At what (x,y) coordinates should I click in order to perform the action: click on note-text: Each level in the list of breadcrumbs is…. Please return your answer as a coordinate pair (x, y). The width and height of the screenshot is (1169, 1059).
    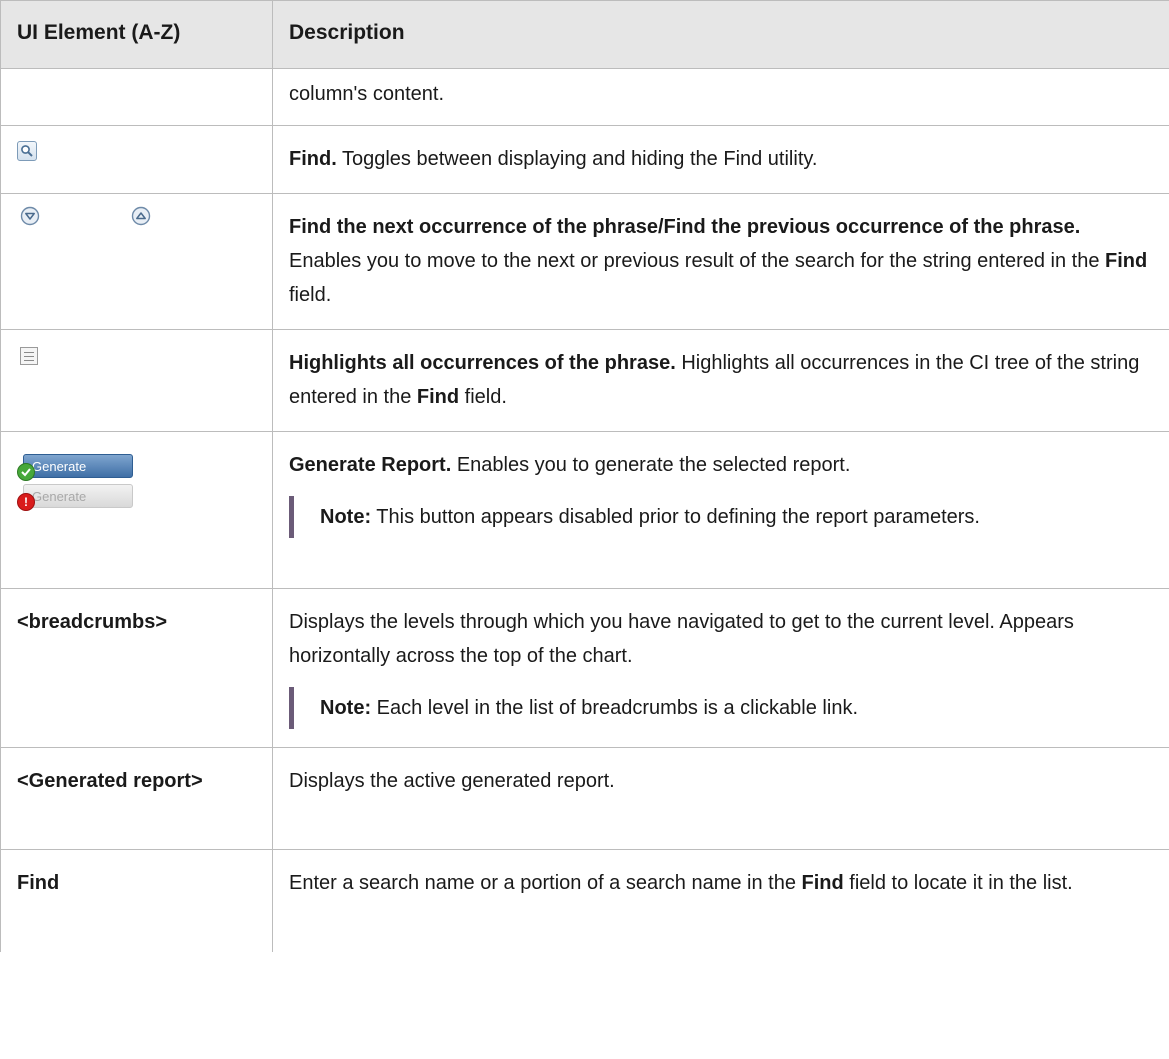
    Looking at the image, I should click on (614, 708).